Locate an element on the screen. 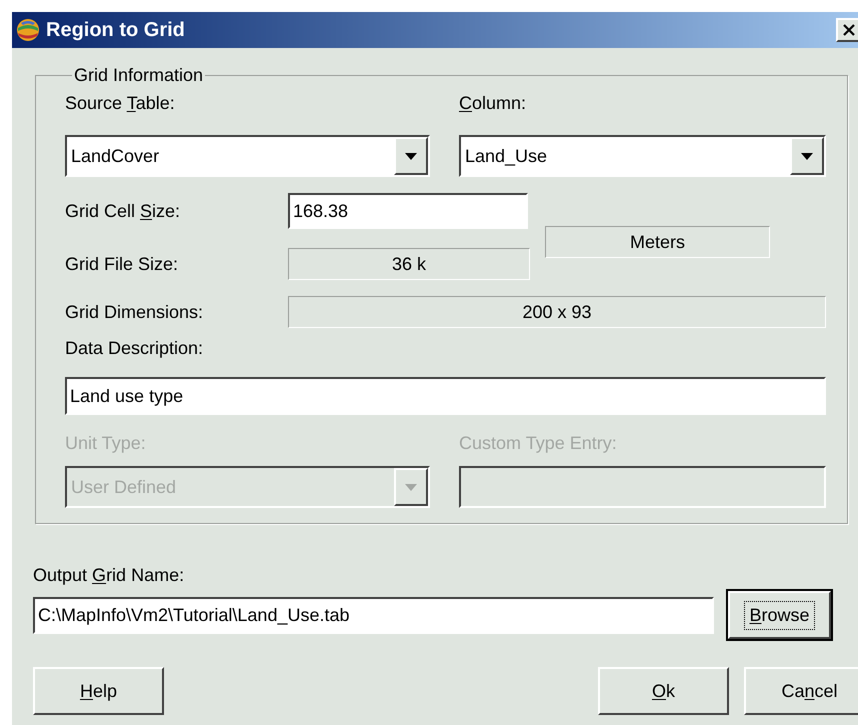  field-label: Source Table: is located at coordinates (120, 103).